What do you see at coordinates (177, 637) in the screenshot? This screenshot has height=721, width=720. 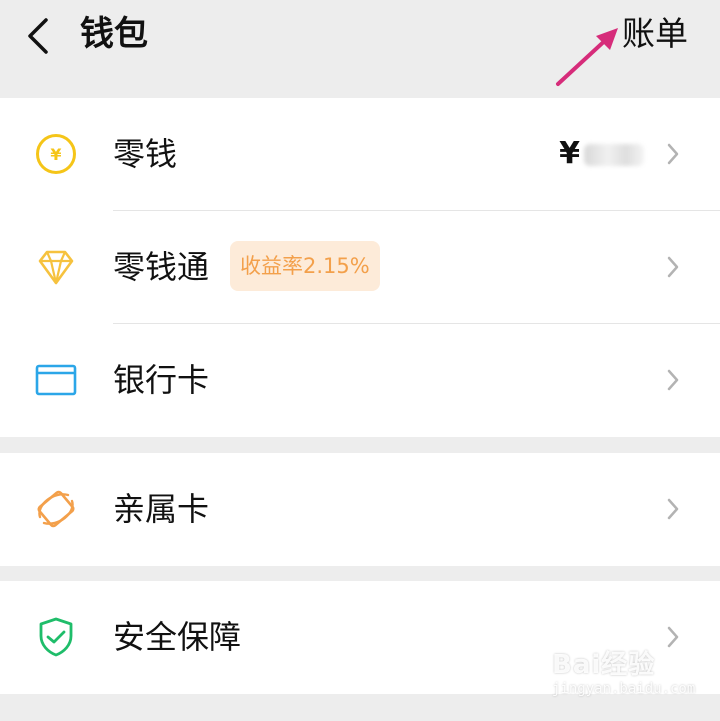 I see `menu-item-label: 安全保障` at bounding box center [177, 637].